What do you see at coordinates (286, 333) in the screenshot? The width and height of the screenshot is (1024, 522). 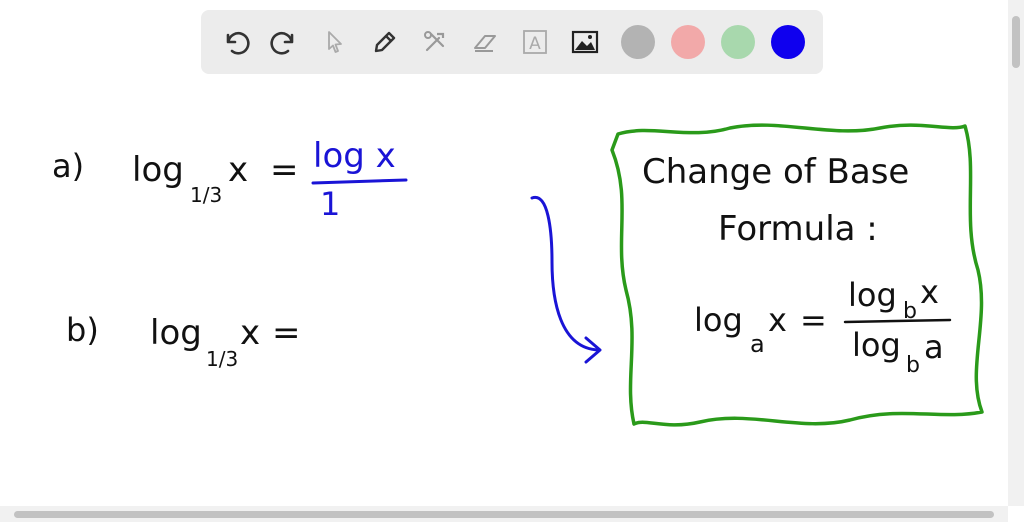 I see `part-b-equals: =` at bounding box center [286, 333].